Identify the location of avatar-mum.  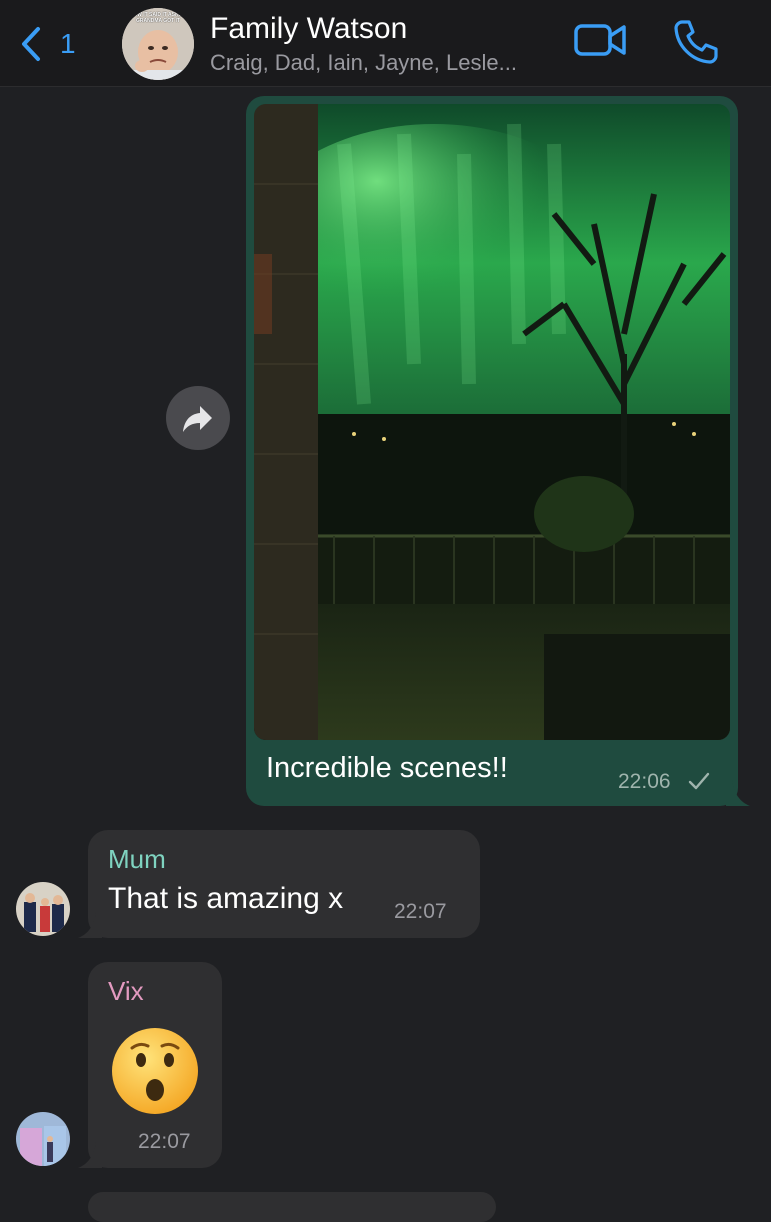
(43, 909).